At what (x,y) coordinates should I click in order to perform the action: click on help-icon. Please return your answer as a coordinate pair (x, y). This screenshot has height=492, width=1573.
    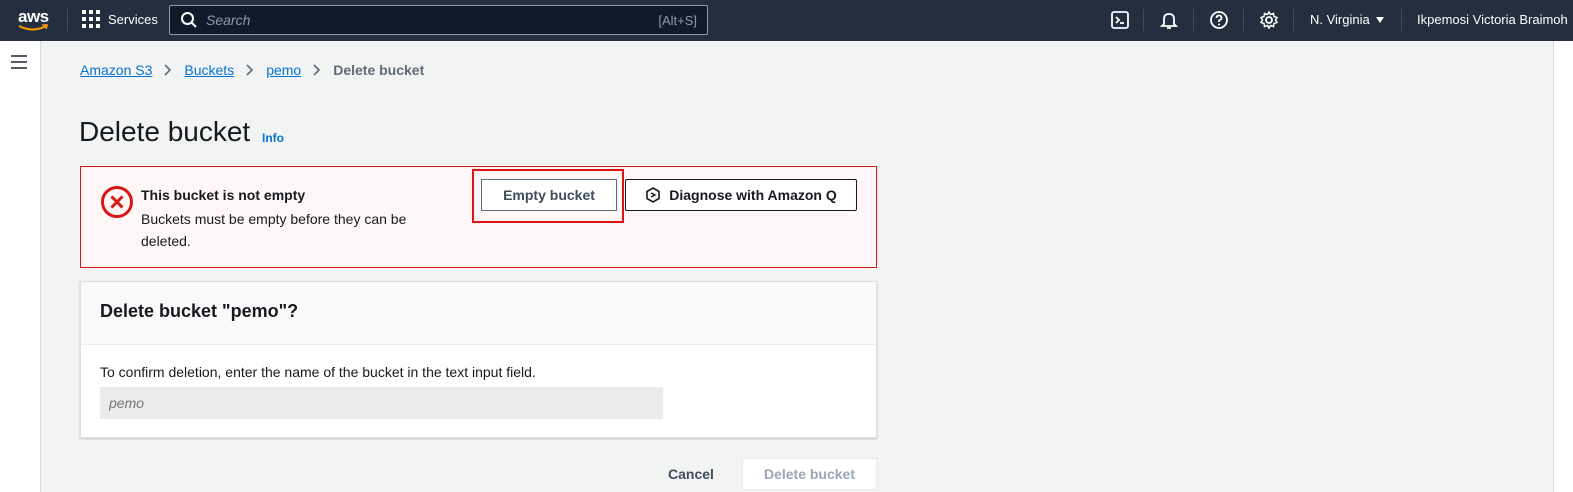
    Looking at the image, I should click on (1219, 20).